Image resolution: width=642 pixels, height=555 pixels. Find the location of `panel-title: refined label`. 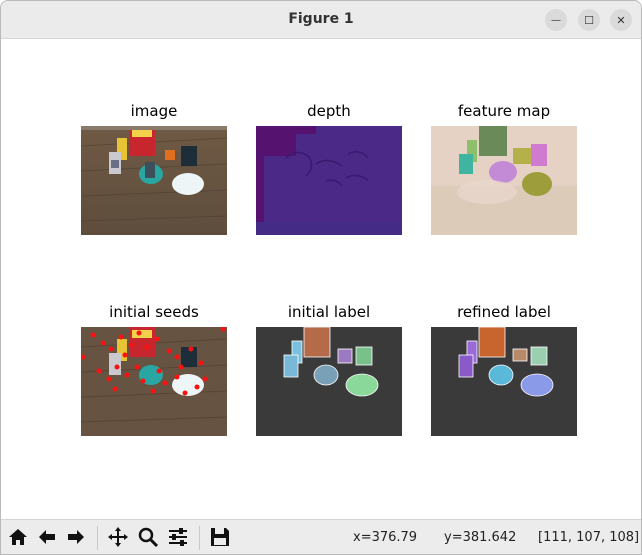

panel-title: refined label is located at coordinates (504, 312).